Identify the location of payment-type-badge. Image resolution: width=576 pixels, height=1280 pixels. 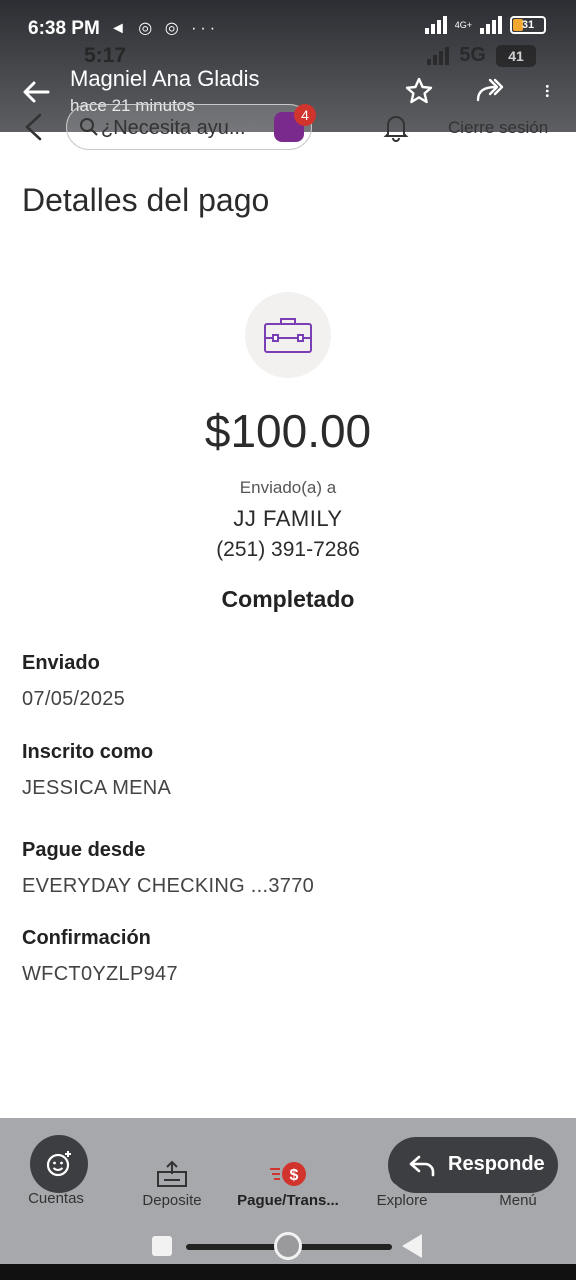
(288, 335).